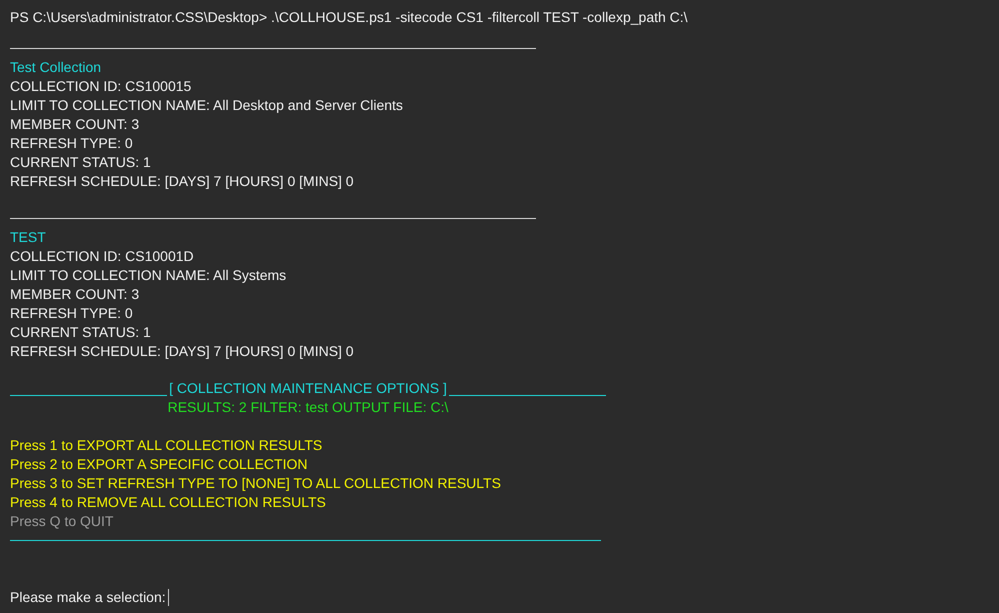 Image resolution: width=999 pixels, height=613 pixels. I want to click on collection-detail: LIMIT TO COLLECTION NAME: All Systems, so click(149, 275).